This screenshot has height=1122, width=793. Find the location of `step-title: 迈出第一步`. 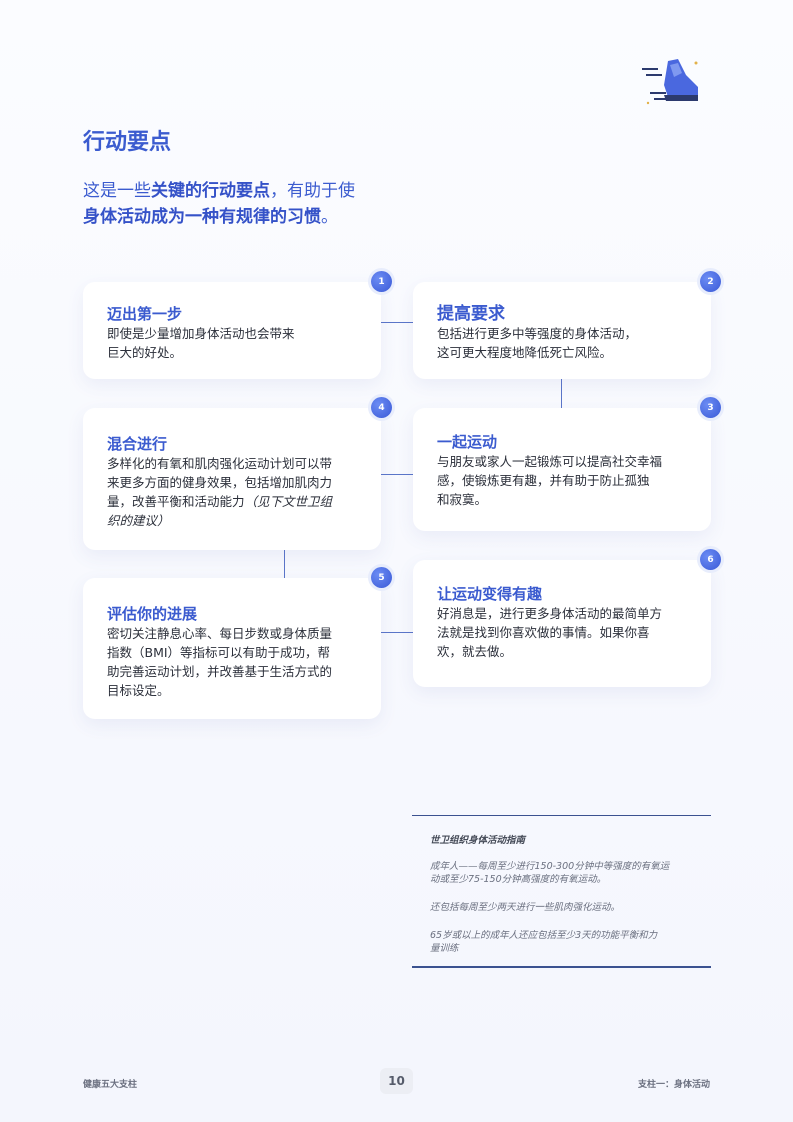

step-title: 迈出第一步 is located at coordinates (145, 314).